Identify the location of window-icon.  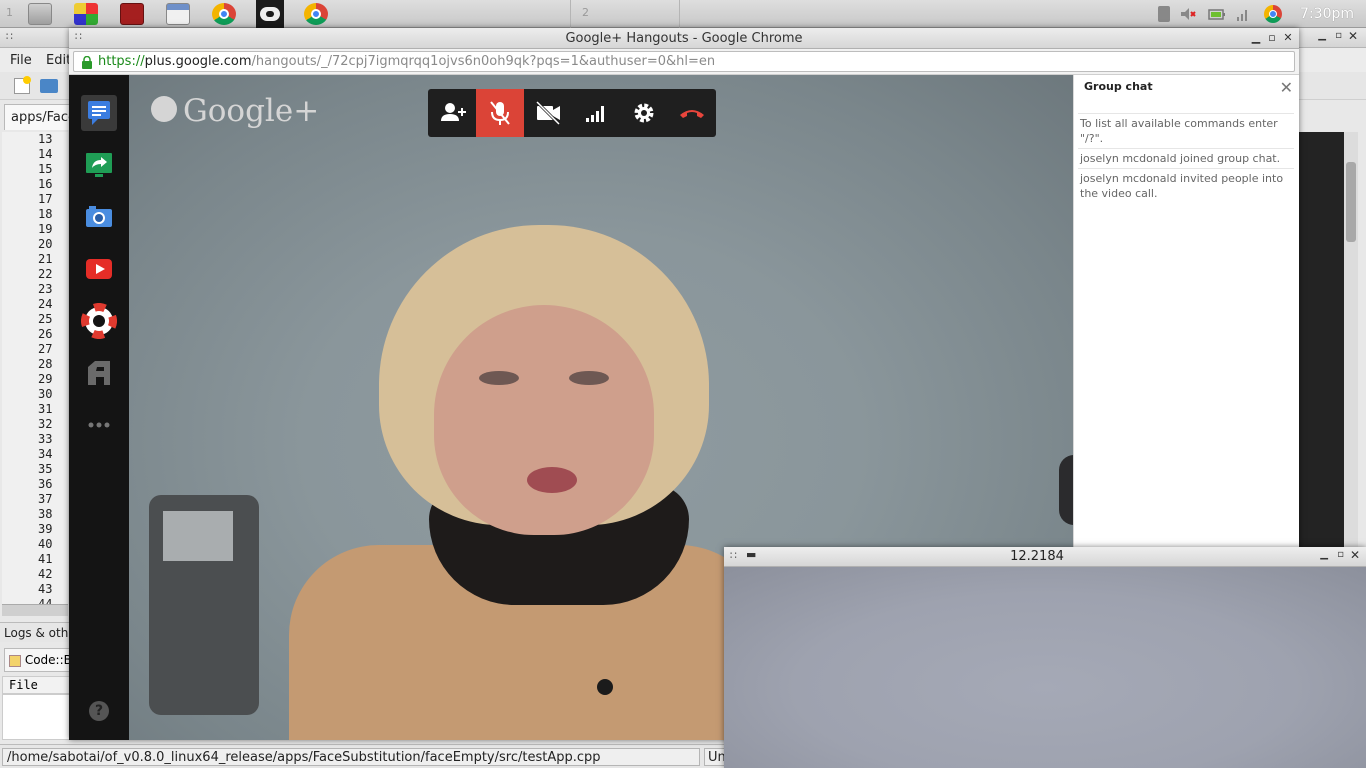
(178, 14).